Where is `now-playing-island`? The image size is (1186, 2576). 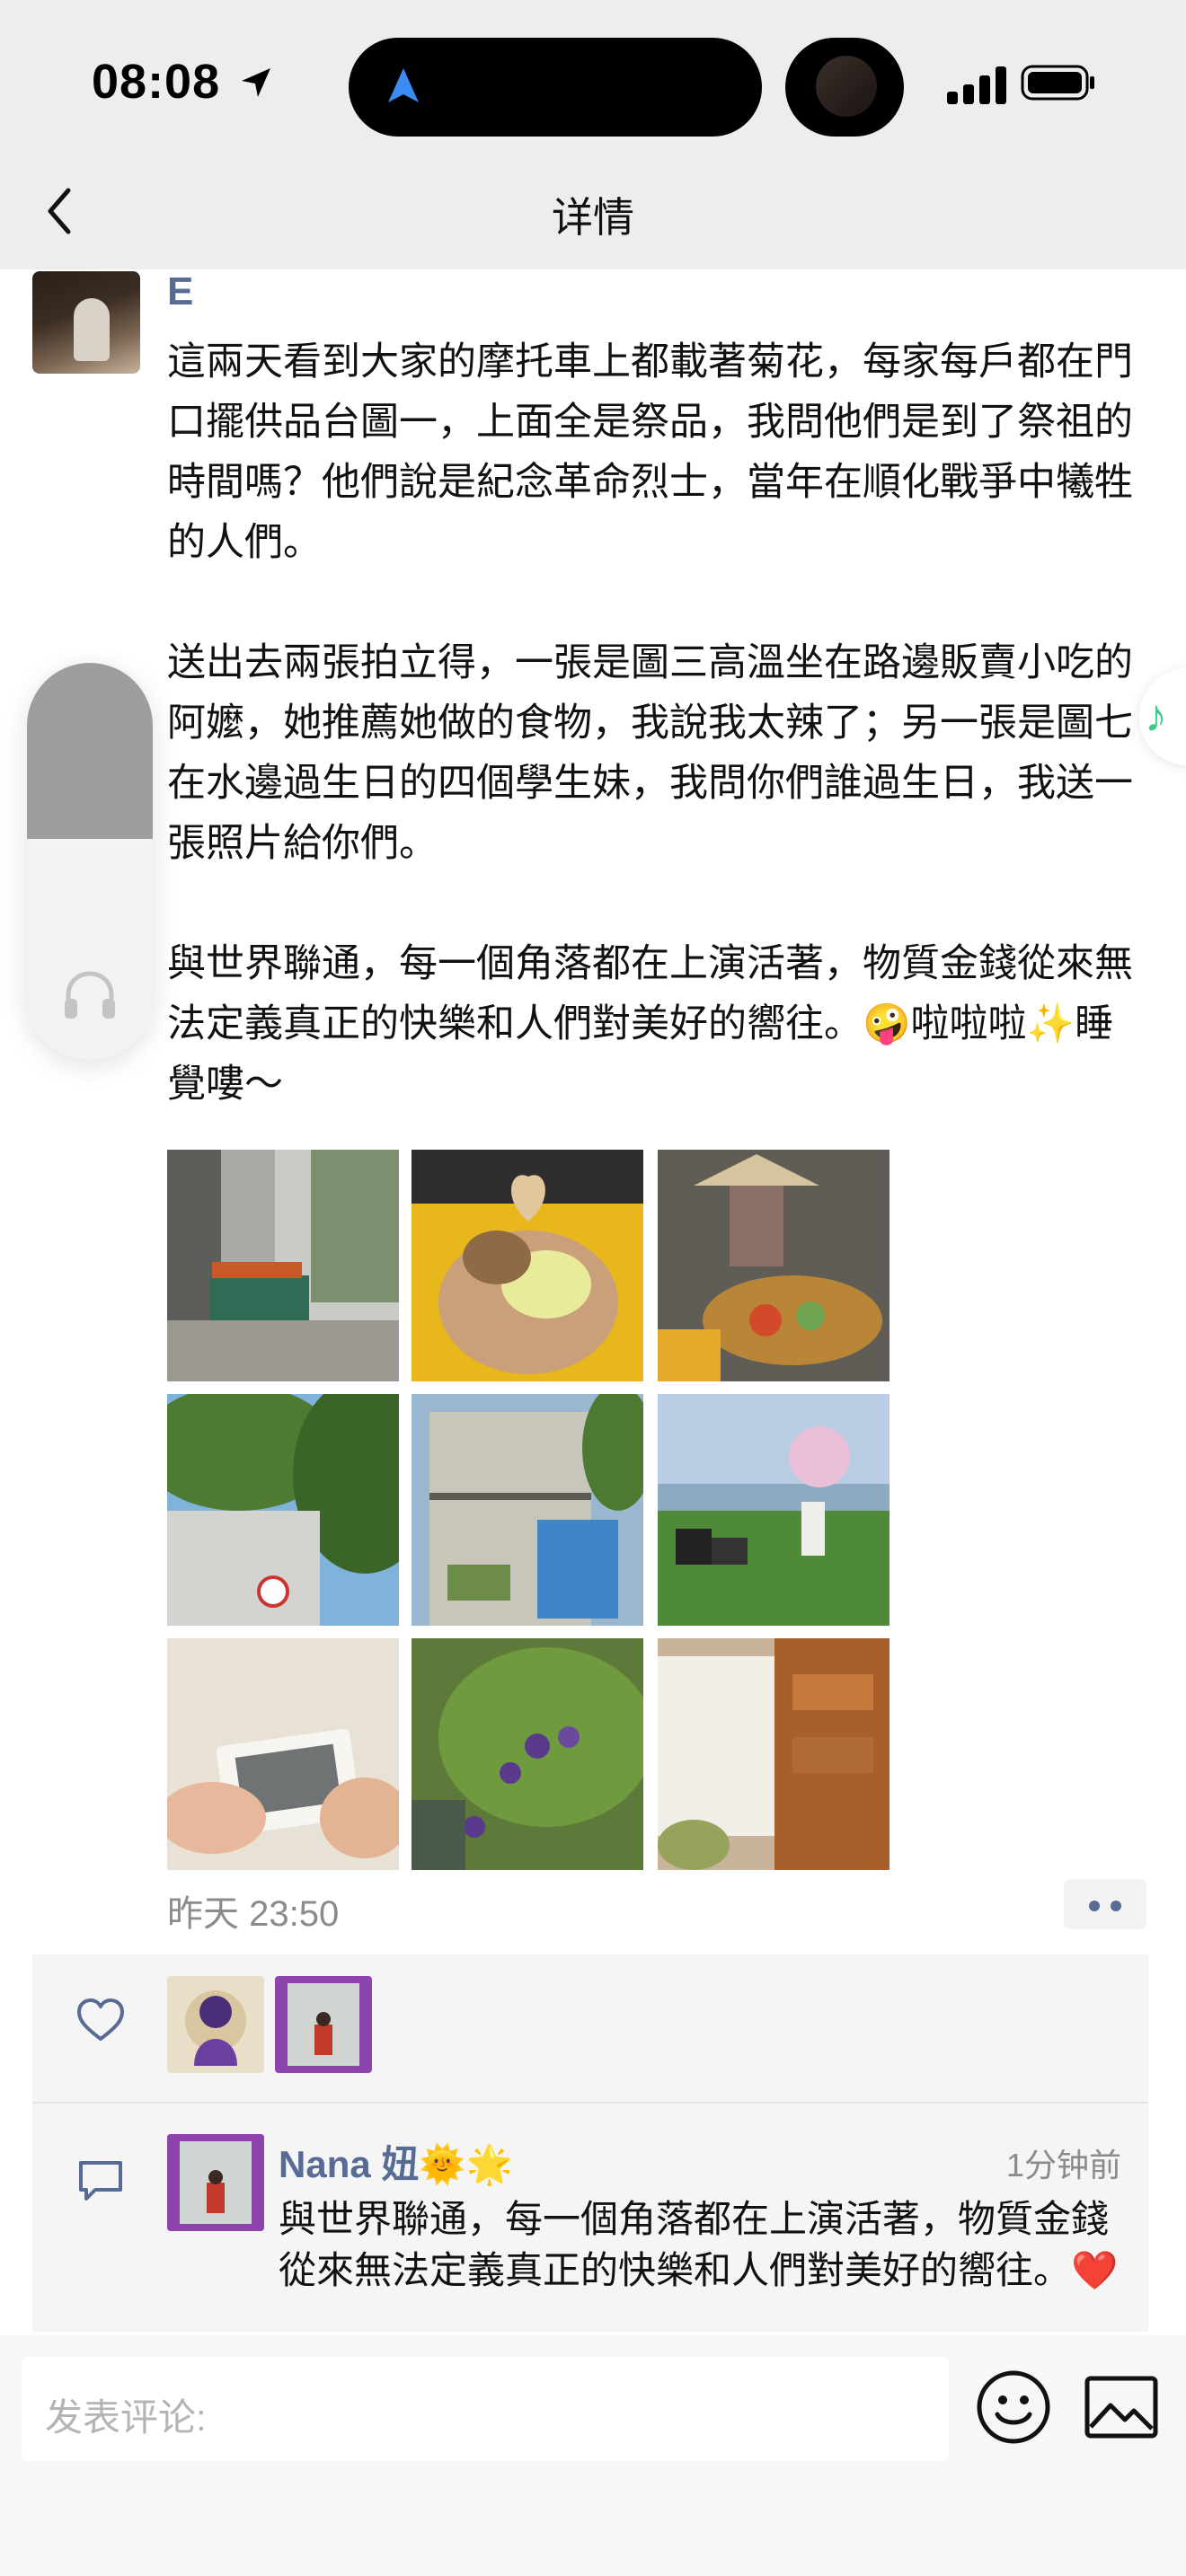
now-playing-island is located at coordinates (844, 87).